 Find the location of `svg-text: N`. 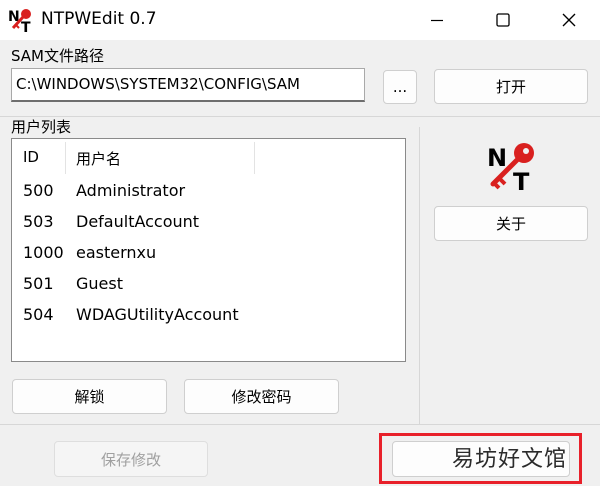

svg-text: N is located at coordinates (497, 158).